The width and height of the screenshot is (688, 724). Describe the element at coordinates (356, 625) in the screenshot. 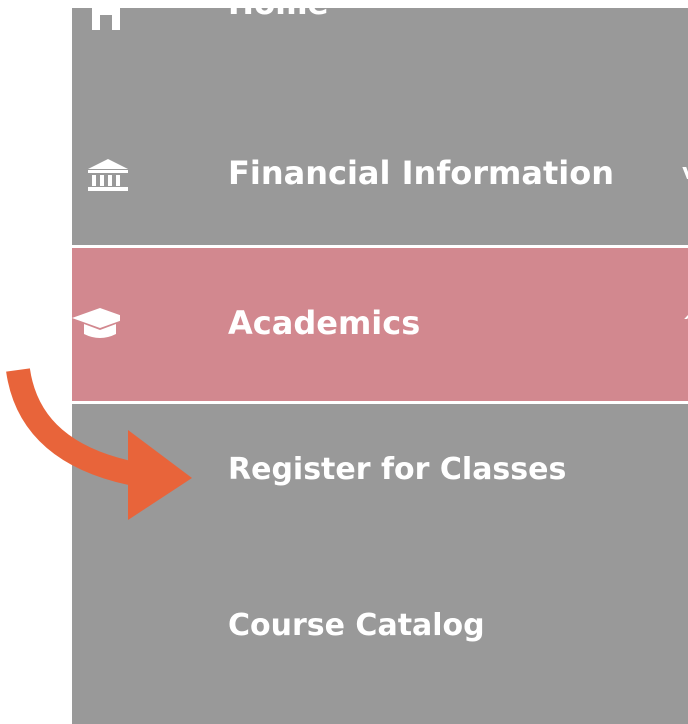

I see `submenu-item-label: Course Catalog` at that location.